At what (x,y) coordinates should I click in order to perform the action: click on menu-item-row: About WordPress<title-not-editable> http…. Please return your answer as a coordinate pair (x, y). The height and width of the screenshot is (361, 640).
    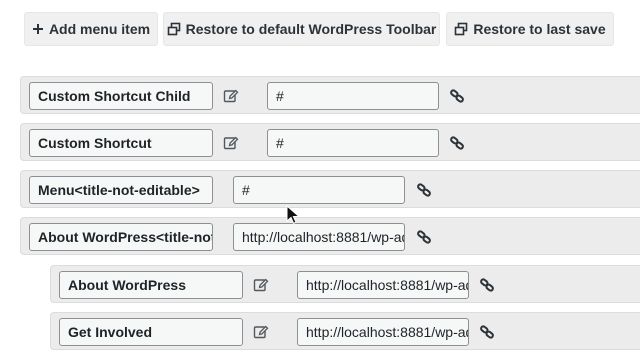
    Looking at the image, I should click on (330, 236).